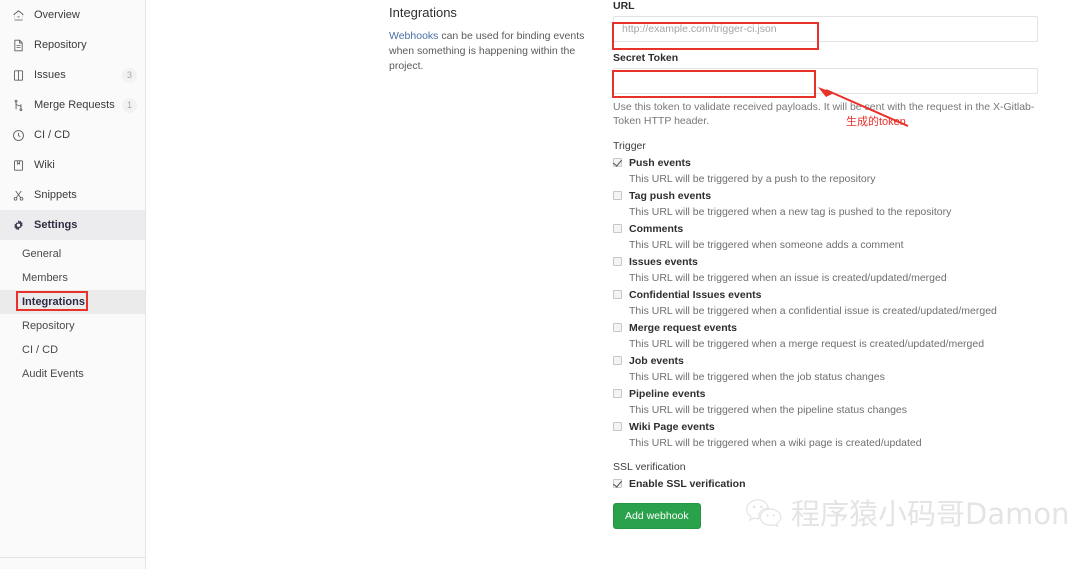  I want to click on sidebar-item-snippets: Snippets, so click(72, 195).